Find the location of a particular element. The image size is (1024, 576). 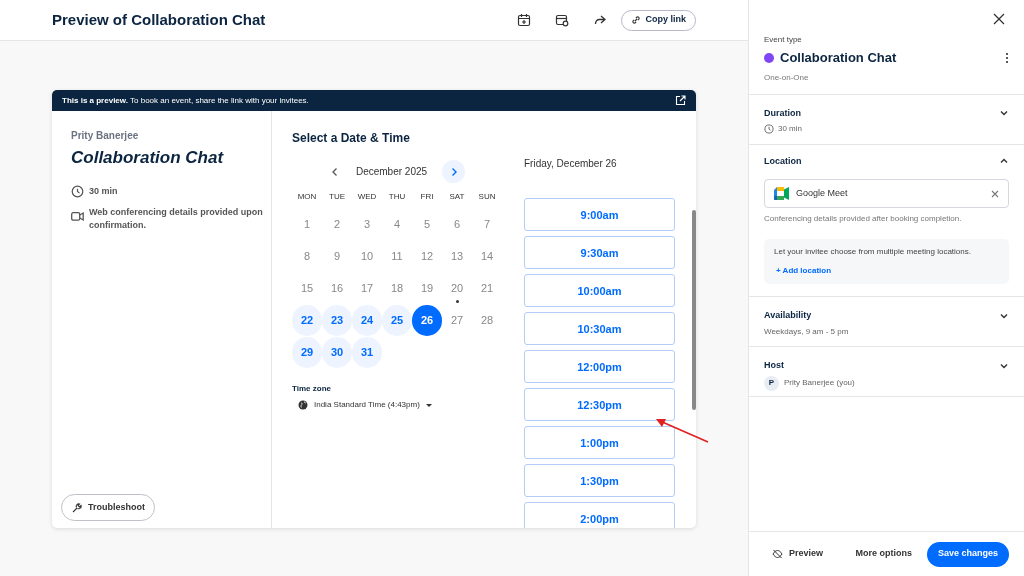

event-title: Collaboration Chat is located at coordinates (148, 158).